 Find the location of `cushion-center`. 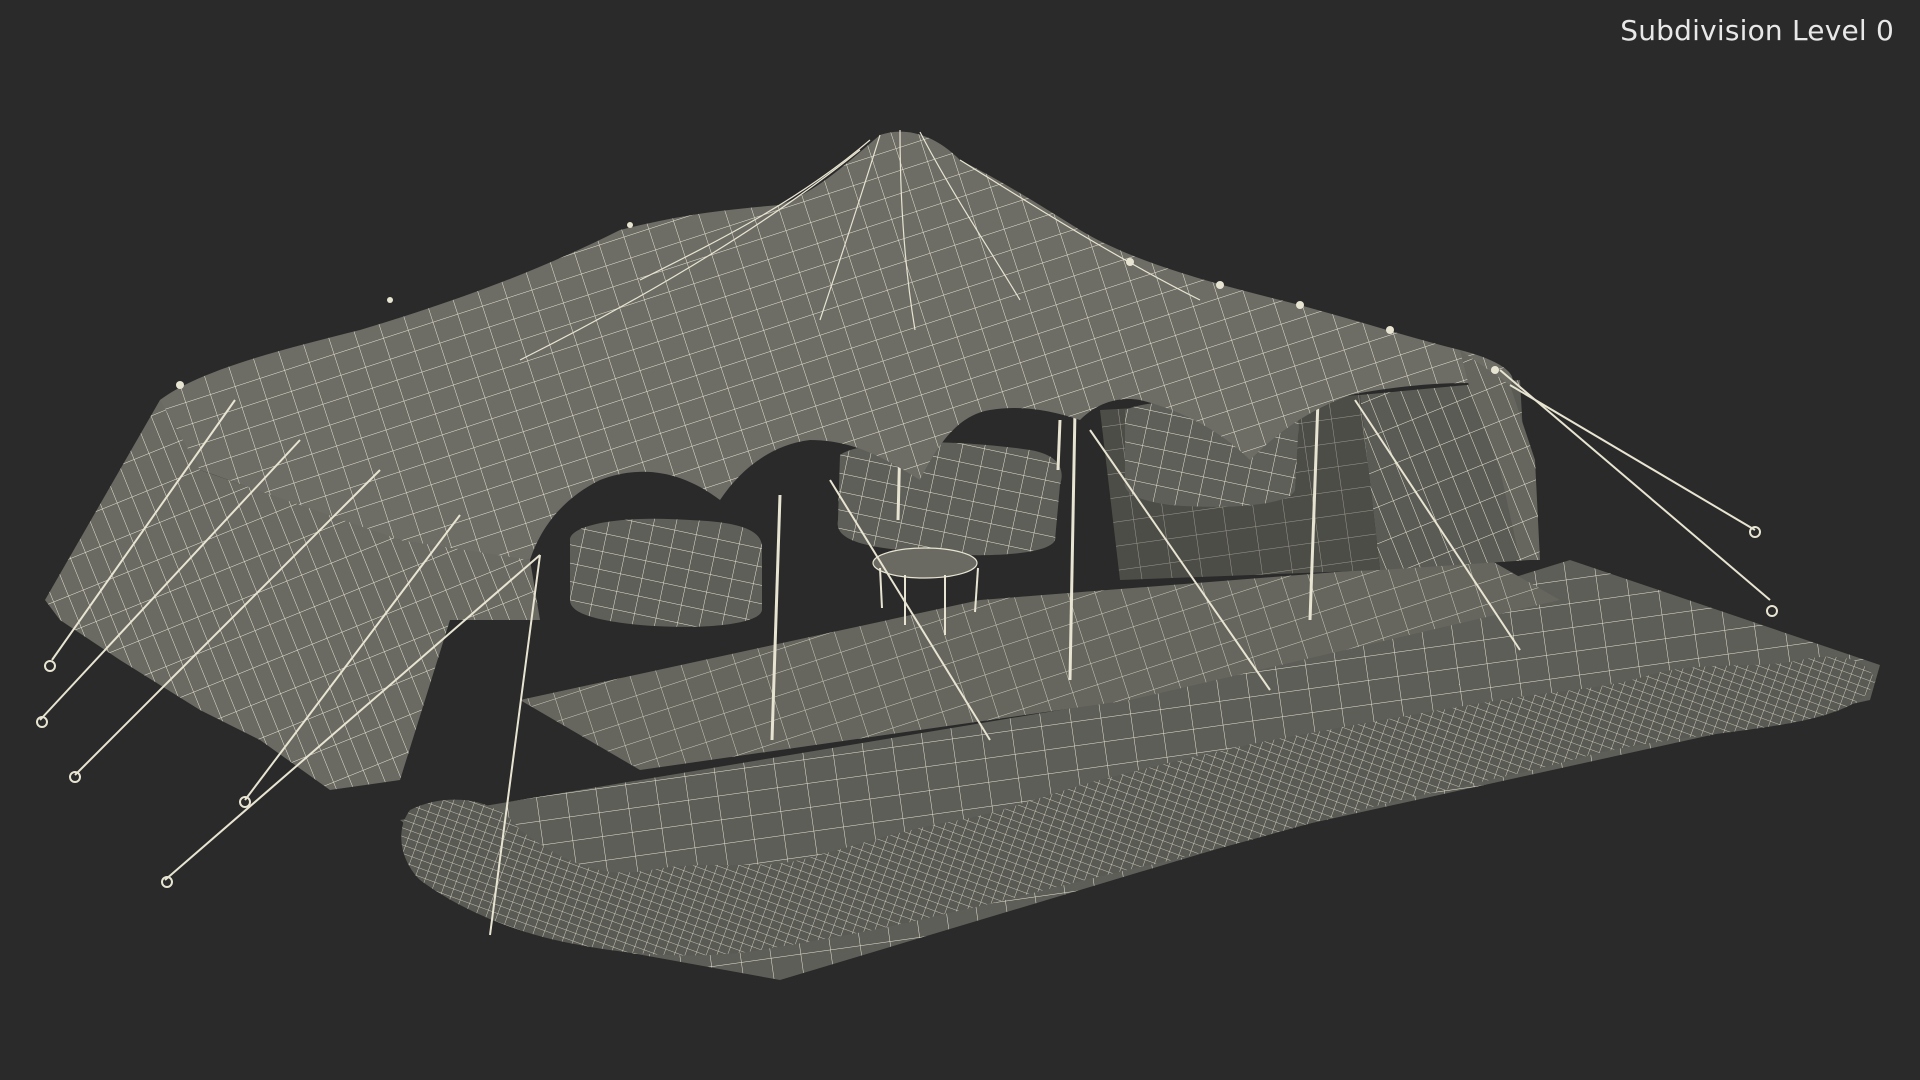

cushion-center is located at coordinates (949, 499).